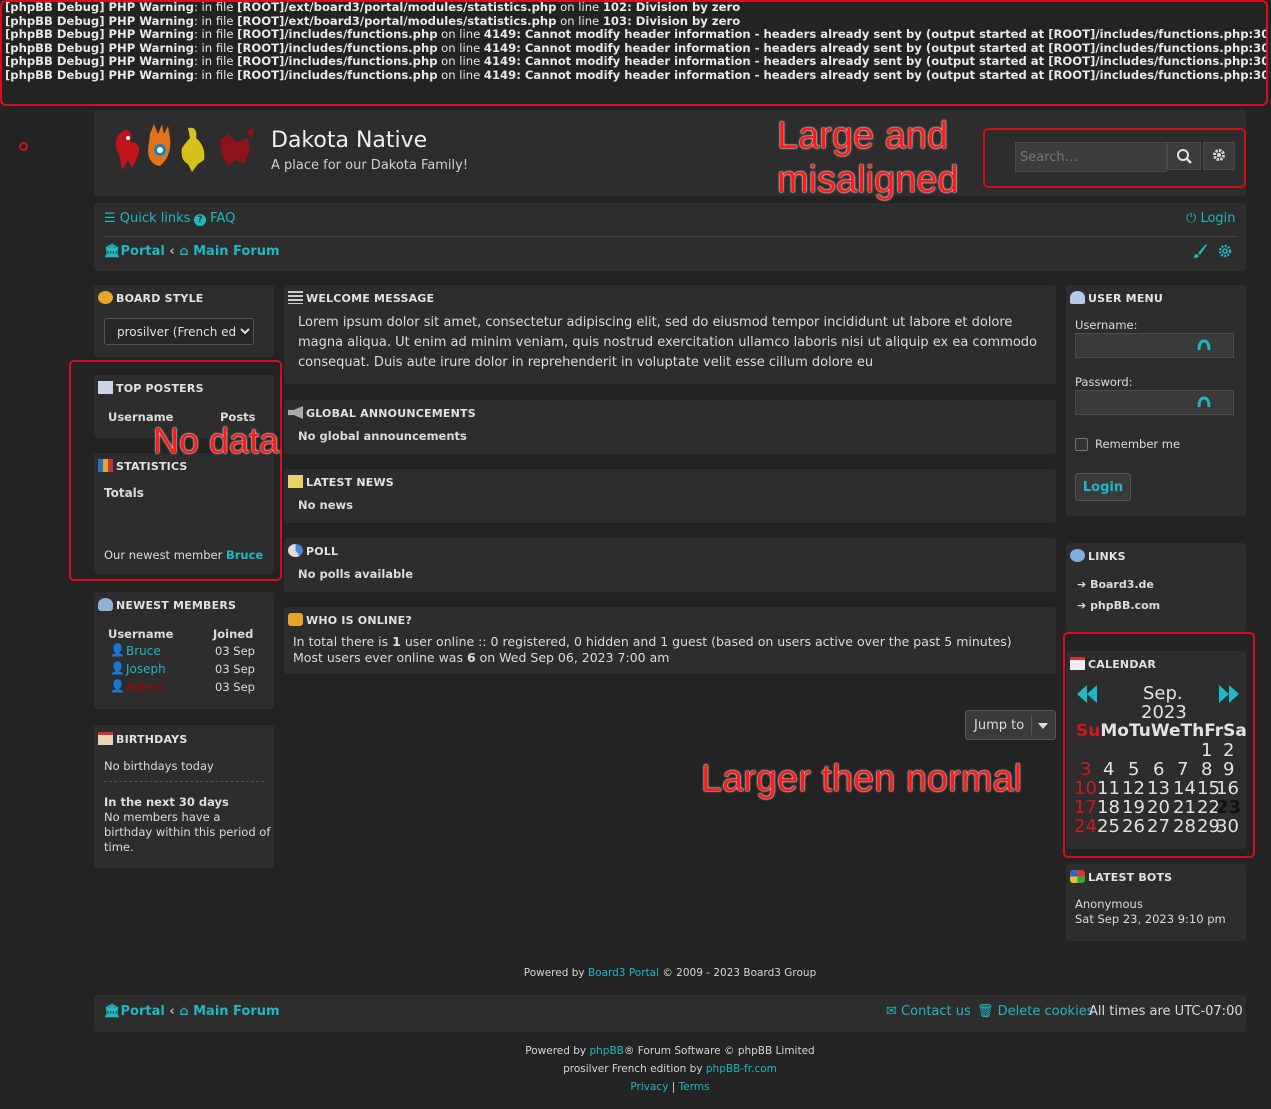 This screenshot has width=1271, height=1109. What do you see at coordinates (1082, 605) in the screenshot?
I see `arrow-circle-icon: ➔` at bounding box center [1082, 605].